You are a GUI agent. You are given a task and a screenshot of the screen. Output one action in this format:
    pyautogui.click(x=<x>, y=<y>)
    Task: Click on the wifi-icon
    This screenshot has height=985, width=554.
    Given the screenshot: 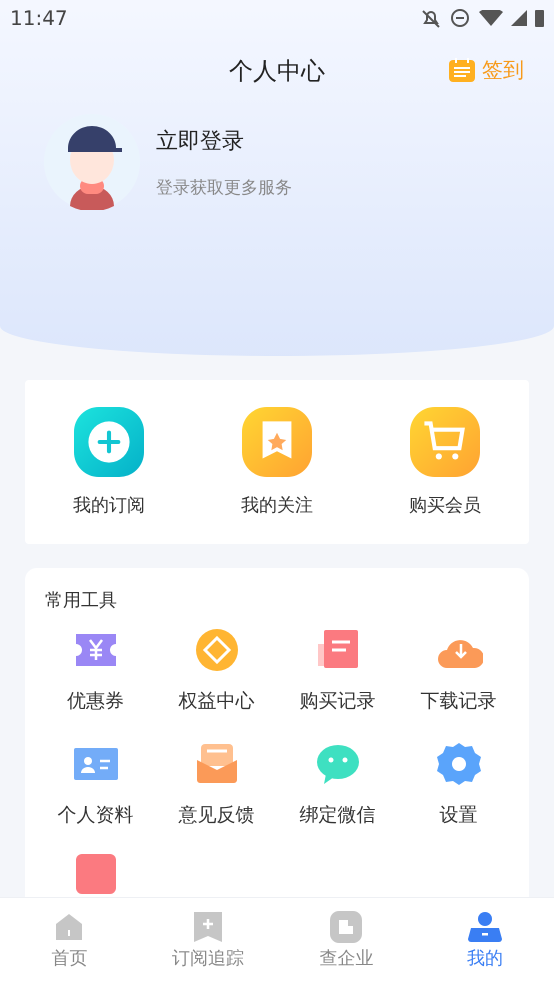 What is the action you would take?
    pyautogui.click(x=491, y=18)
    